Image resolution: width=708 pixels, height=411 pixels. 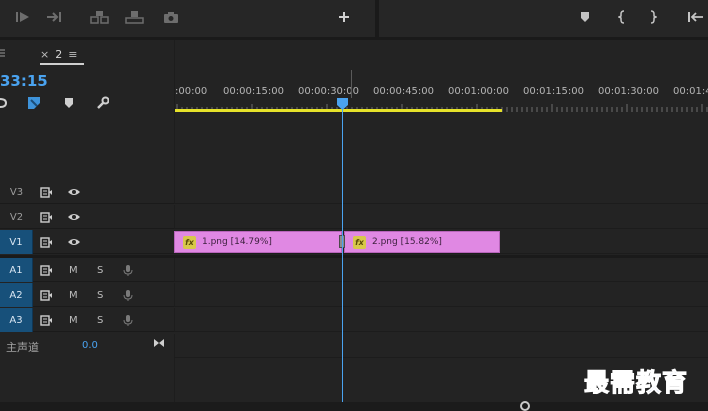 I want to click on track-name: A2, so click(x=16, y=295).